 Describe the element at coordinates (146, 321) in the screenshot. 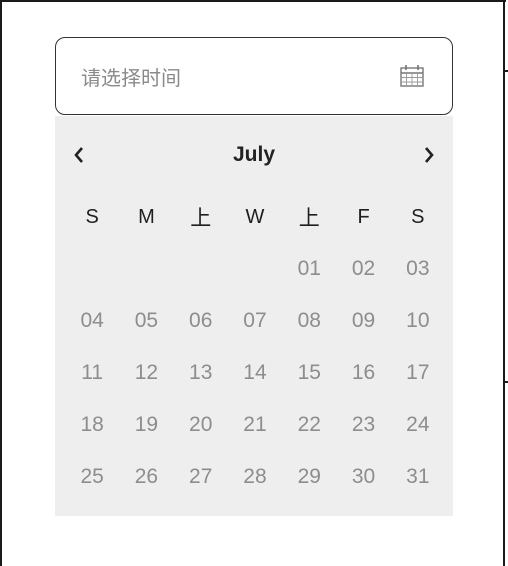

I see `calendar-day: 05` at that location.